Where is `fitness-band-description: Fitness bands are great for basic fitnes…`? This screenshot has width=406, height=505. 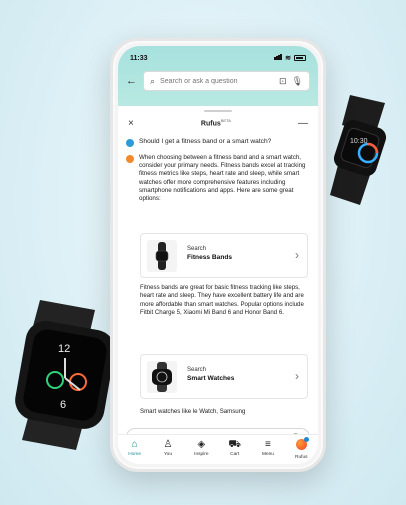 fitness-band-description: Fitness bands are great for basic fitnes… is located at coordinates (222, 300).